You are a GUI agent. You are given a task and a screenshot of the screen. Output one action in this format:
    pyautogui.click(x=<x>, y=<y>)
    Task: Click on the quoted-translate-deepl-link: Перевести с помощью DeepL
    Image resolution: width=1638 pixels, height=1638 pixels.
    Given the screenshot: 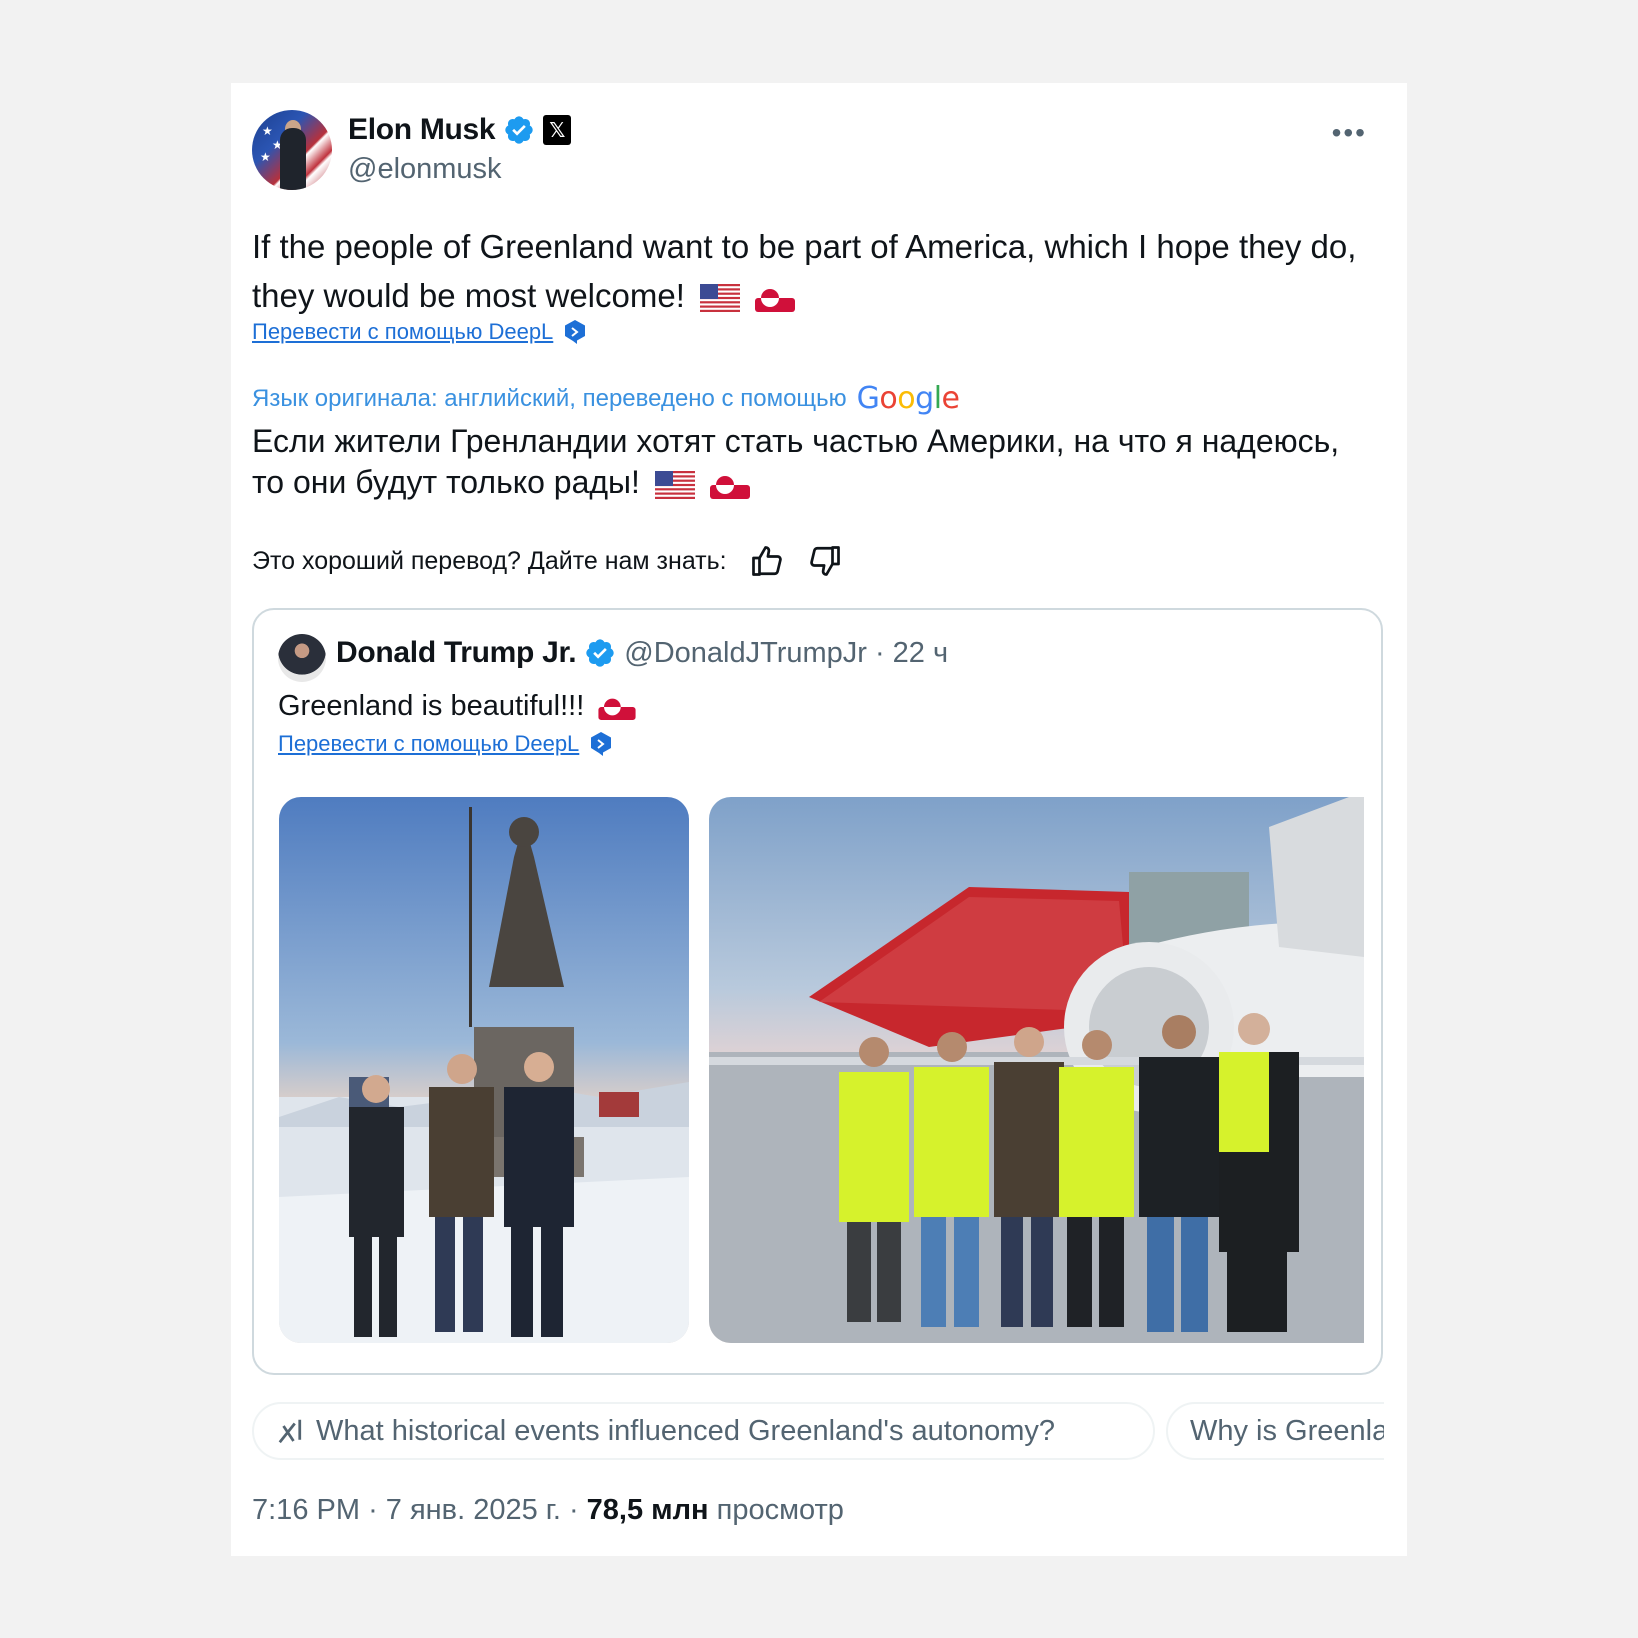 What is the action you would take?
    pyautogui.click(x=445, y=744)
    